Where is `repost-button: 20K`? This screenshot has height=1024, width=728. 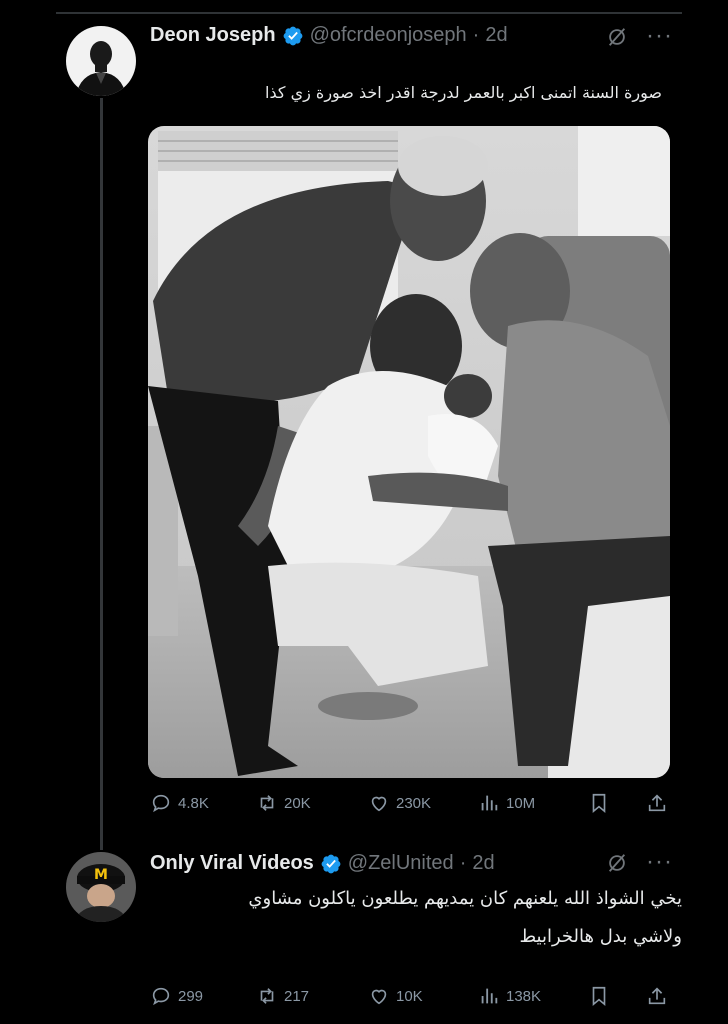
repost-button: 20K is located at coordinates (283, 803).